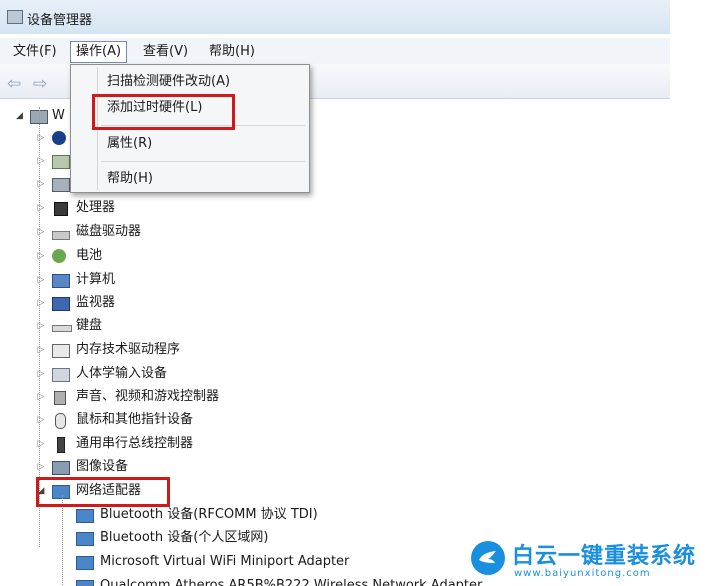 Image resolution: width=722 pixels, height=586 pixels. I want to click on disk-drive-icon, so click(61, 235).